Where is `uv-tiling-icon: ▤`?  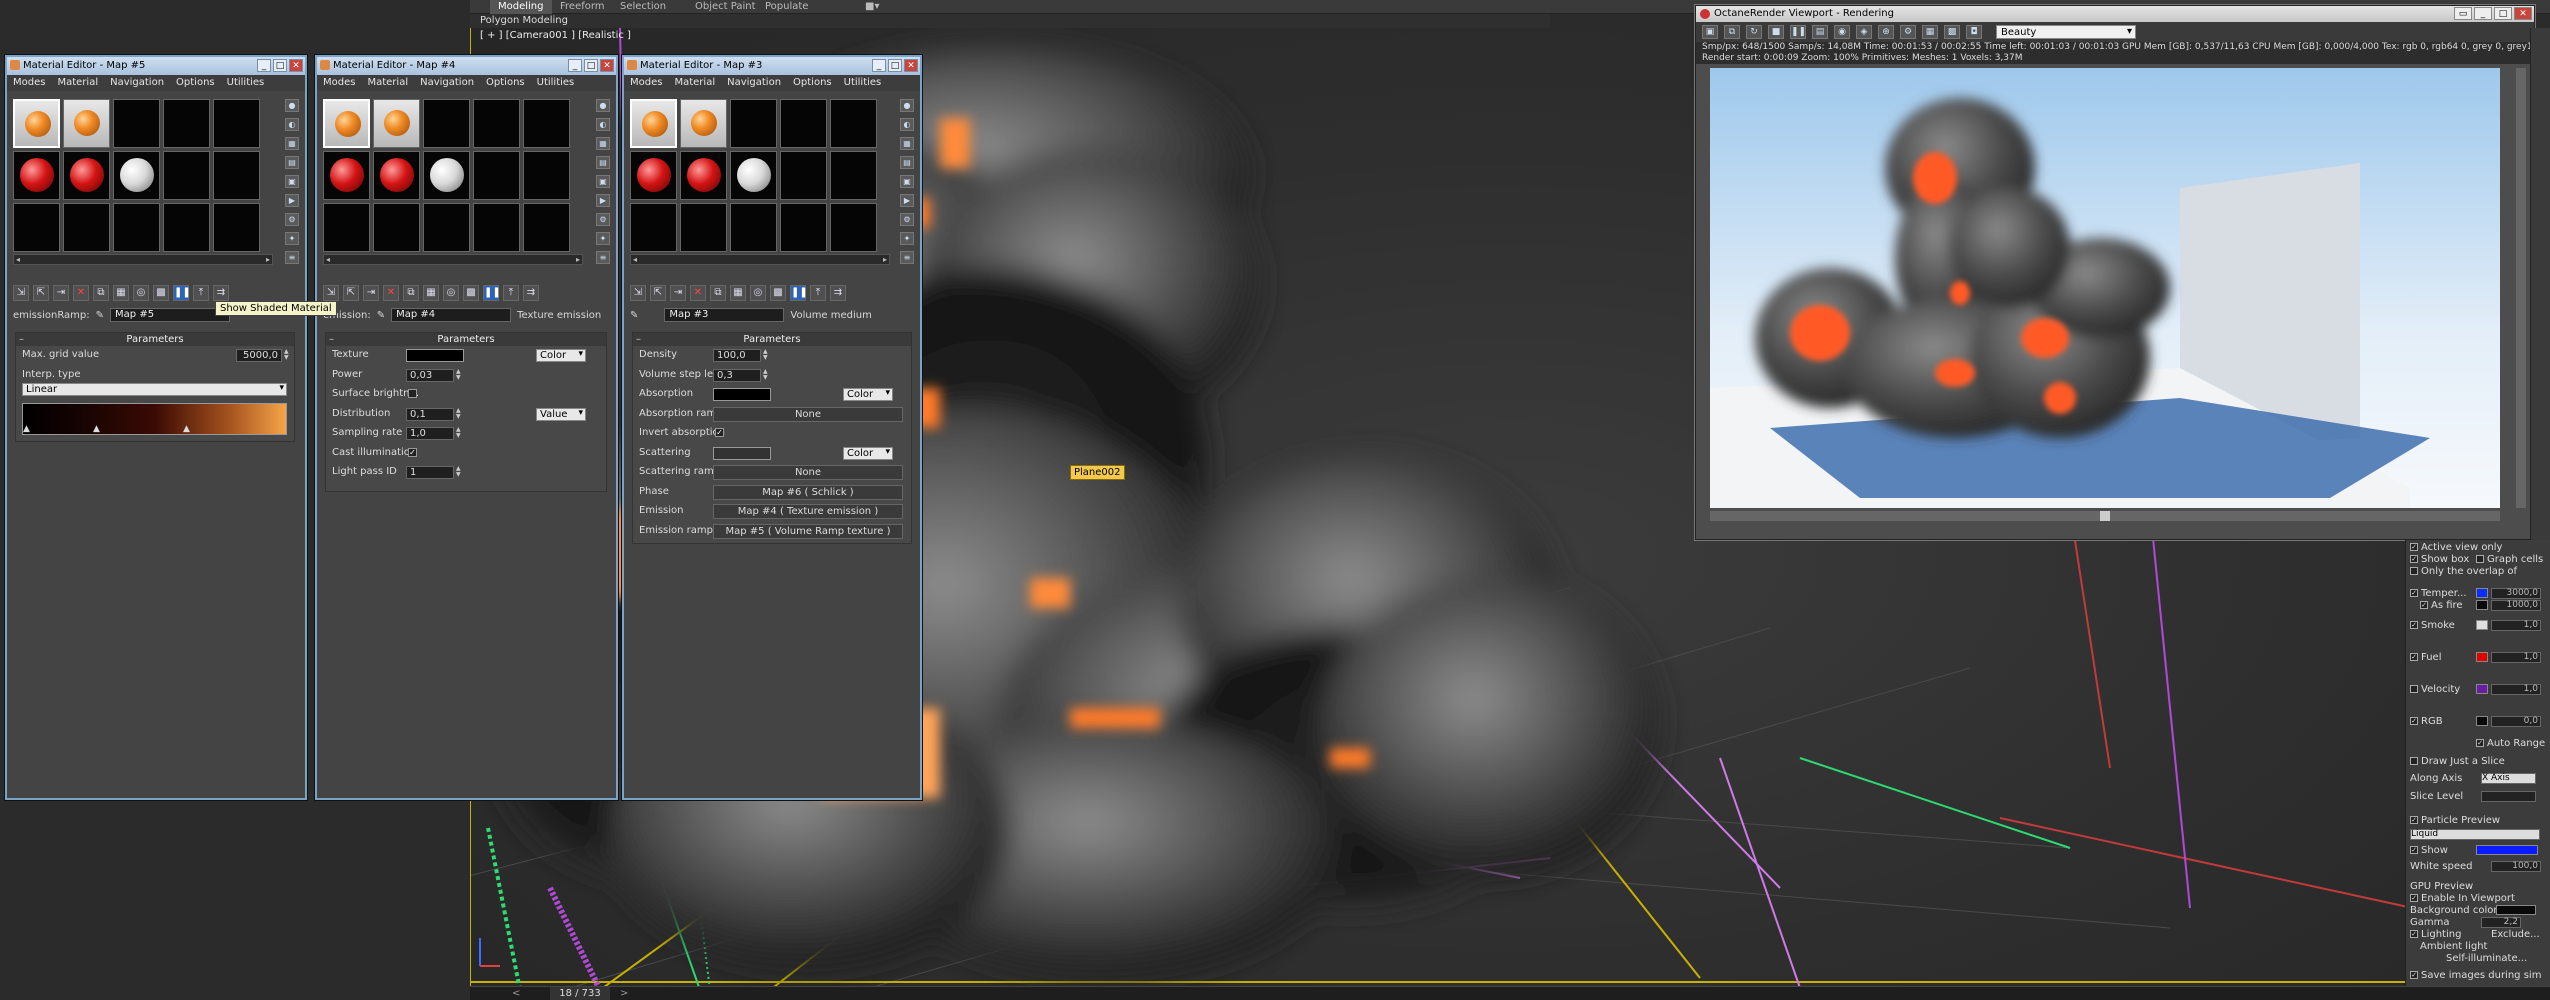 uv-tiling-icon: ▤ is located at coordinates (603, 162).